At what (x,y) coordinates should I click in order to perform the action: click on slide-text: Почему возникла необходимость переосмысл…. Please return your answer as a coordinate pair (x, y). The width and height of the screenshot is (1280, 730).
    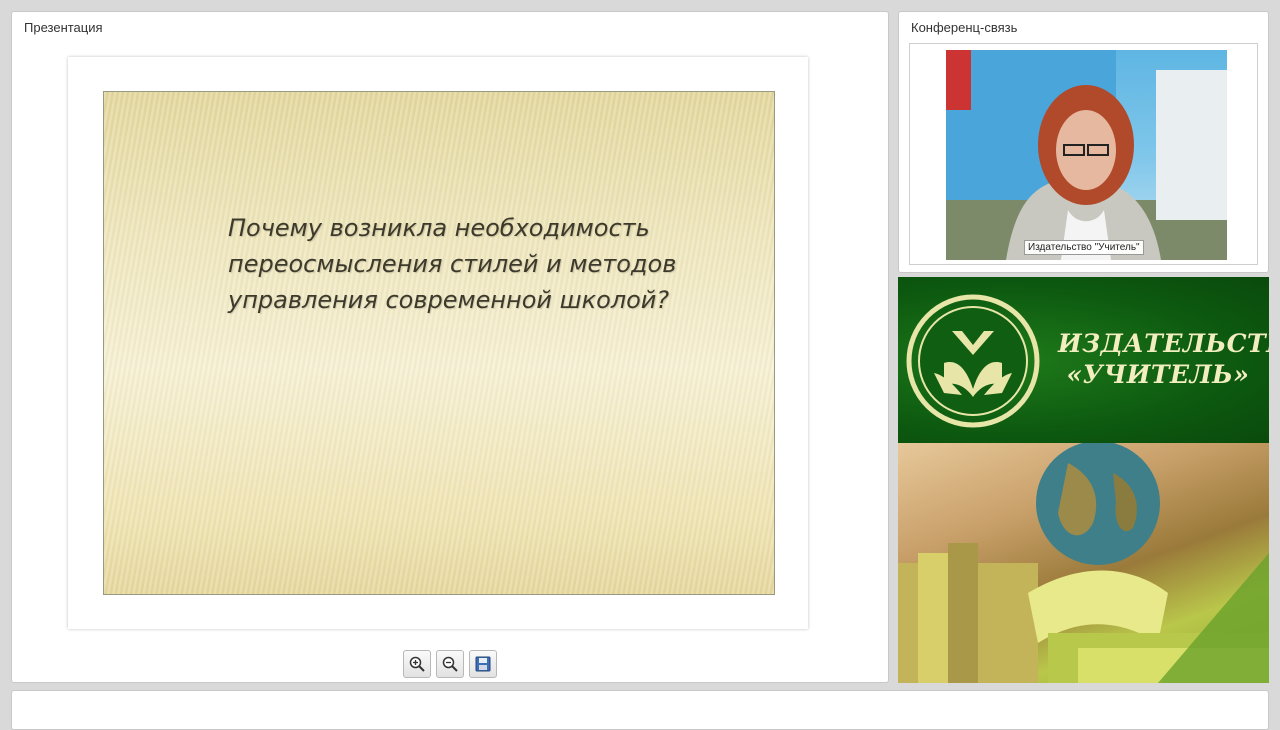
    Looking at the image, I should click on (452, 264).